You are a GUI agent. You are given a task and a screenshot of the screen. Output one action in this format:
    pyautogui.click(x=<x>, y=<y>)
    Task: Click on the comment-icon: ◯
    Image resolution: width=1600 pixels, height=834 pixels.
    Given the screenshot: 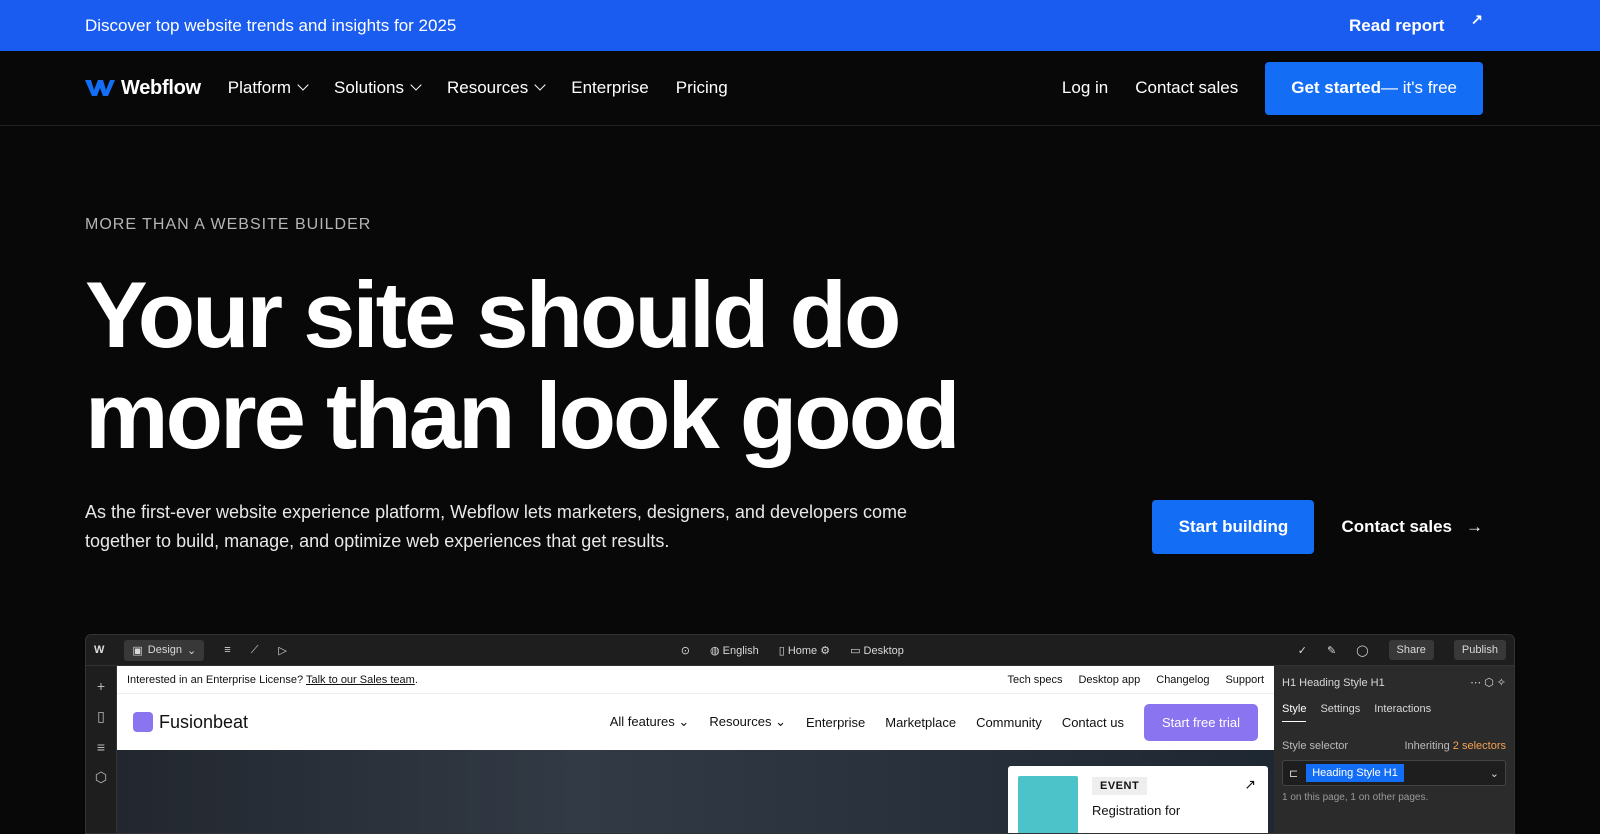 What is the action you would take?
    pyautogui.click(x=1362, y=650)
    